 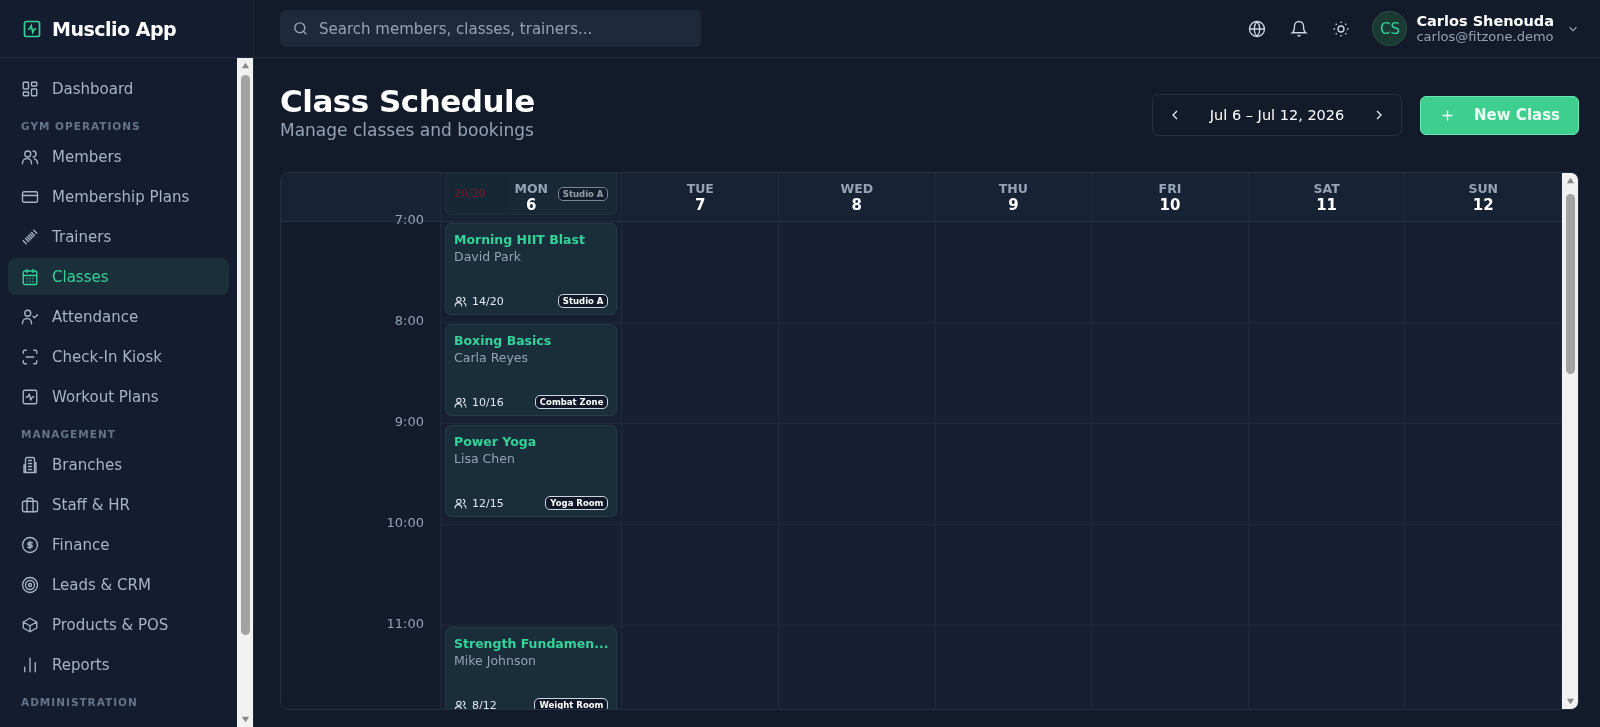 I want to click on class-card: Boxing Basics Carla Reyes 10/16 Combat Zone, so click(x=531, y=370).